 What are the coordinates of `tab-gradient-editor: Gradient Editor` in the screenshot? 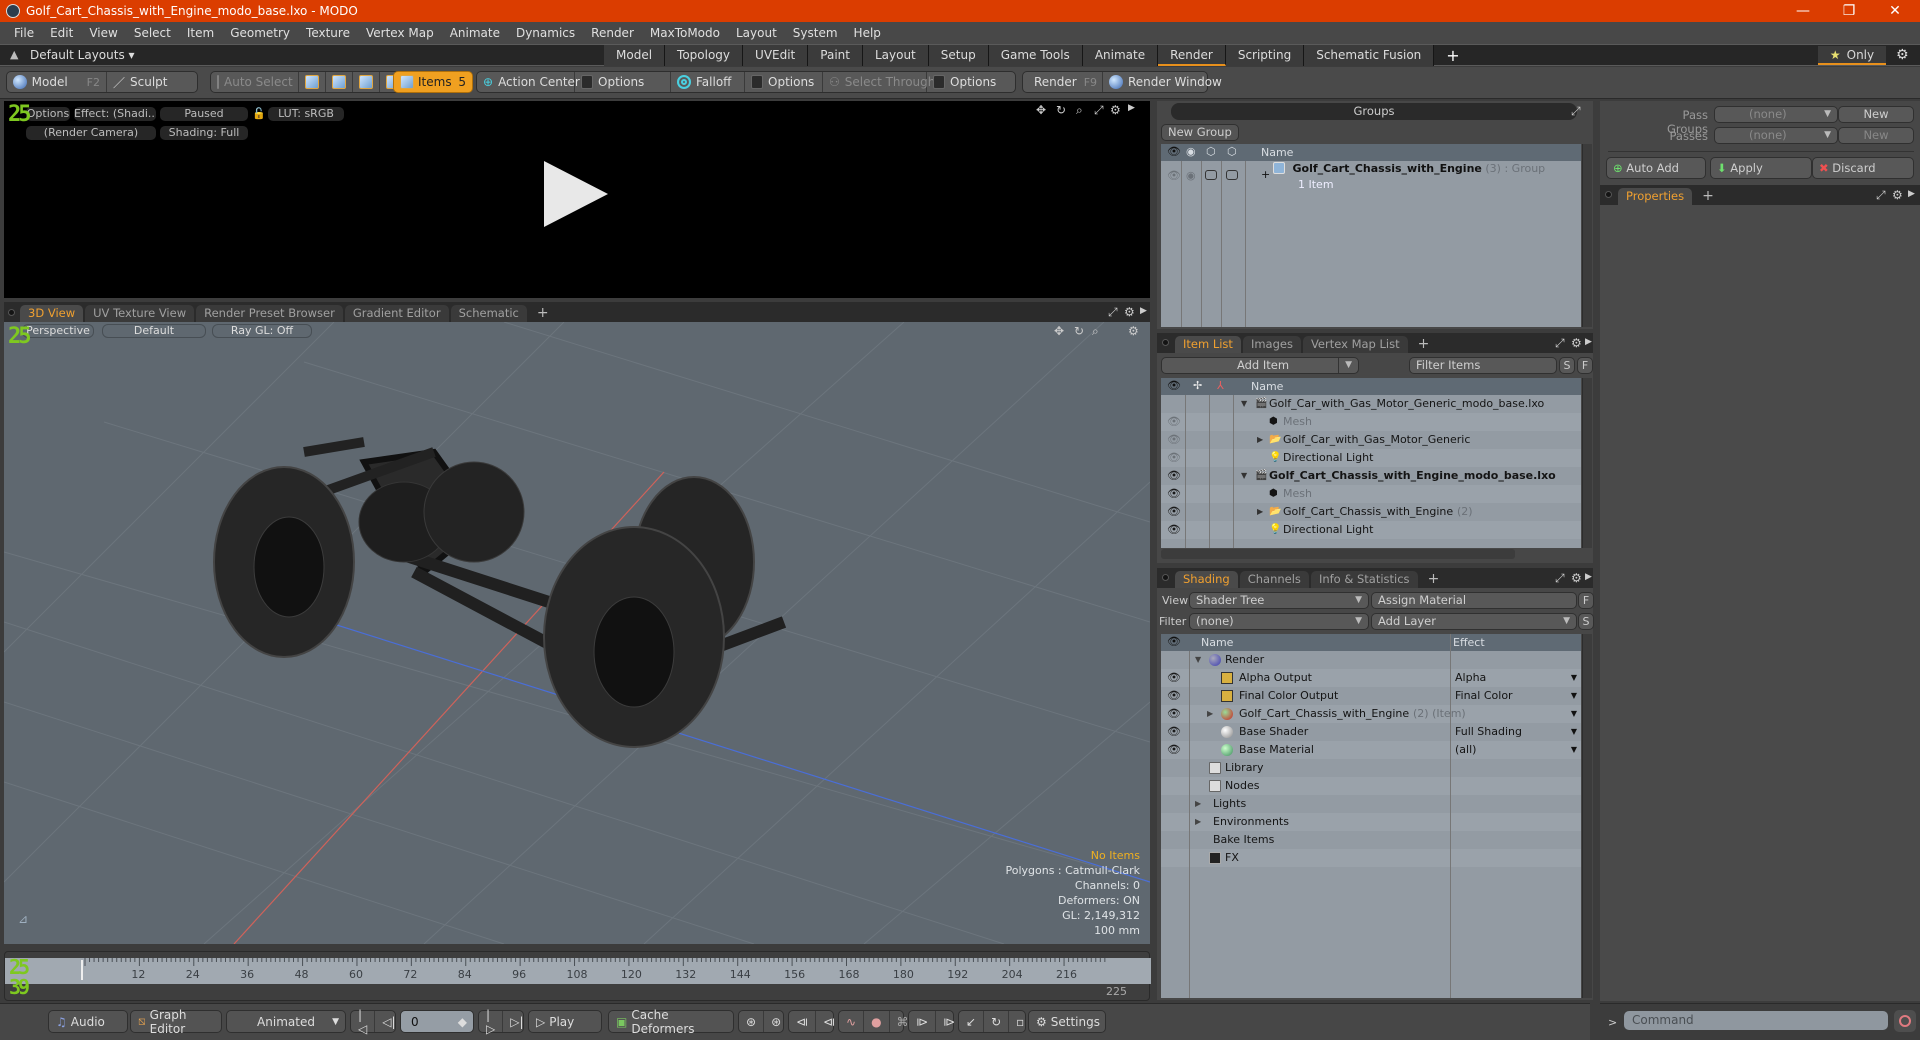 It's located at (396, 313).